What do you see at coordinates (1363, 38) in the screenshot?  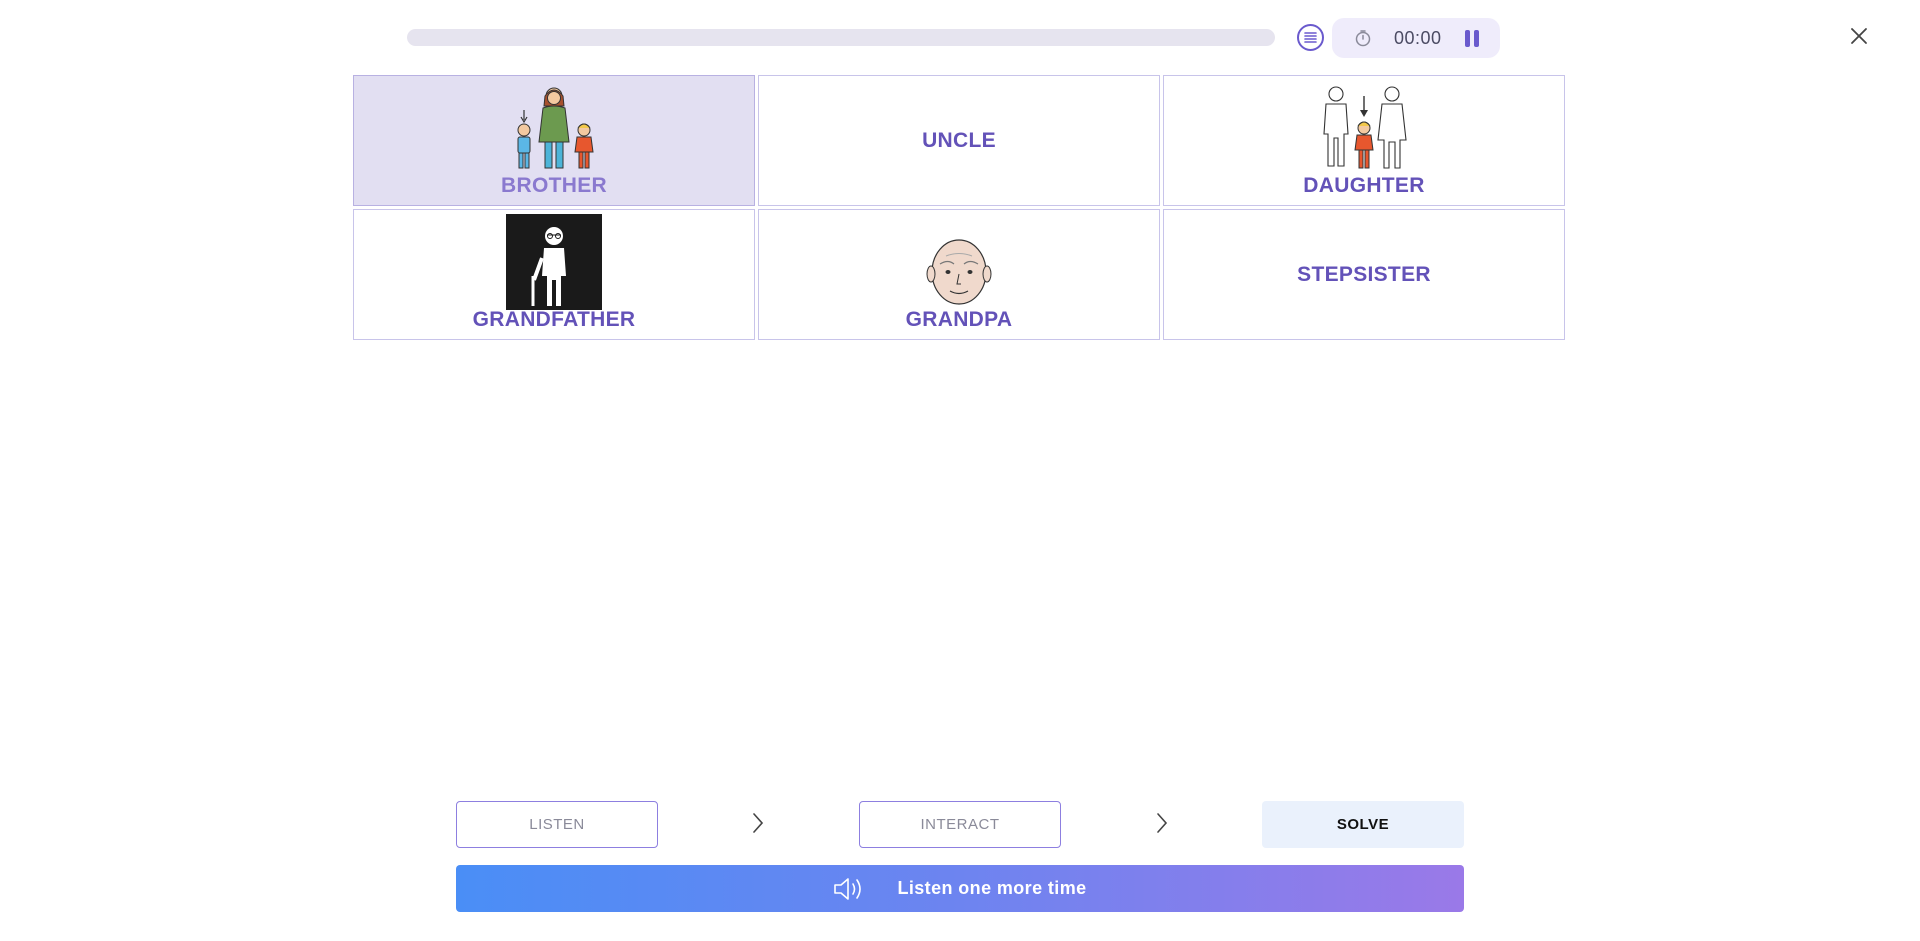 I see `stopwatch-icon` at bounding box center [1363, 38].